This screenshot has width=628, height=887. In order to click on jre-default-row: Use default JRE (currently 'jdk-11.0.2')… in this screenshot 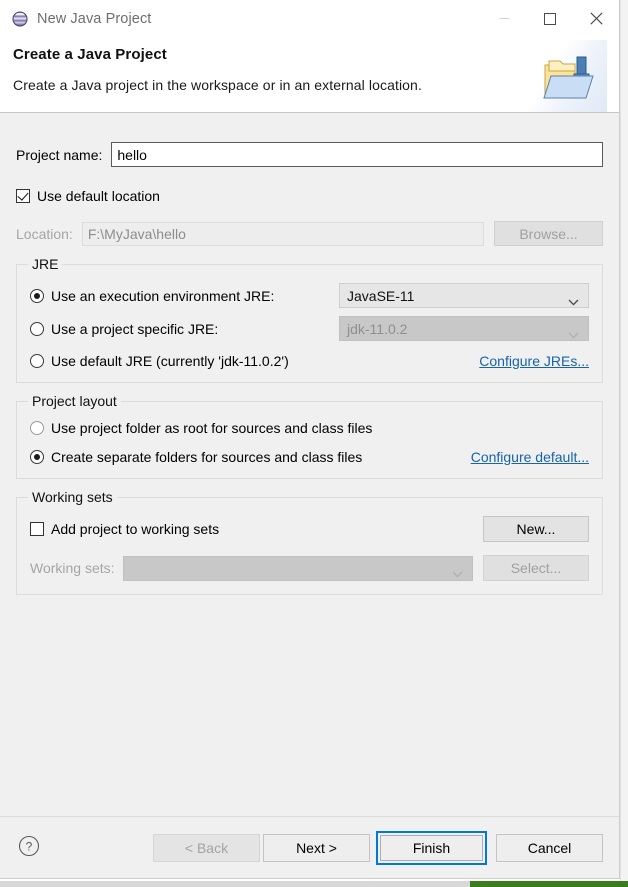, I will do `click(309, 361)`.